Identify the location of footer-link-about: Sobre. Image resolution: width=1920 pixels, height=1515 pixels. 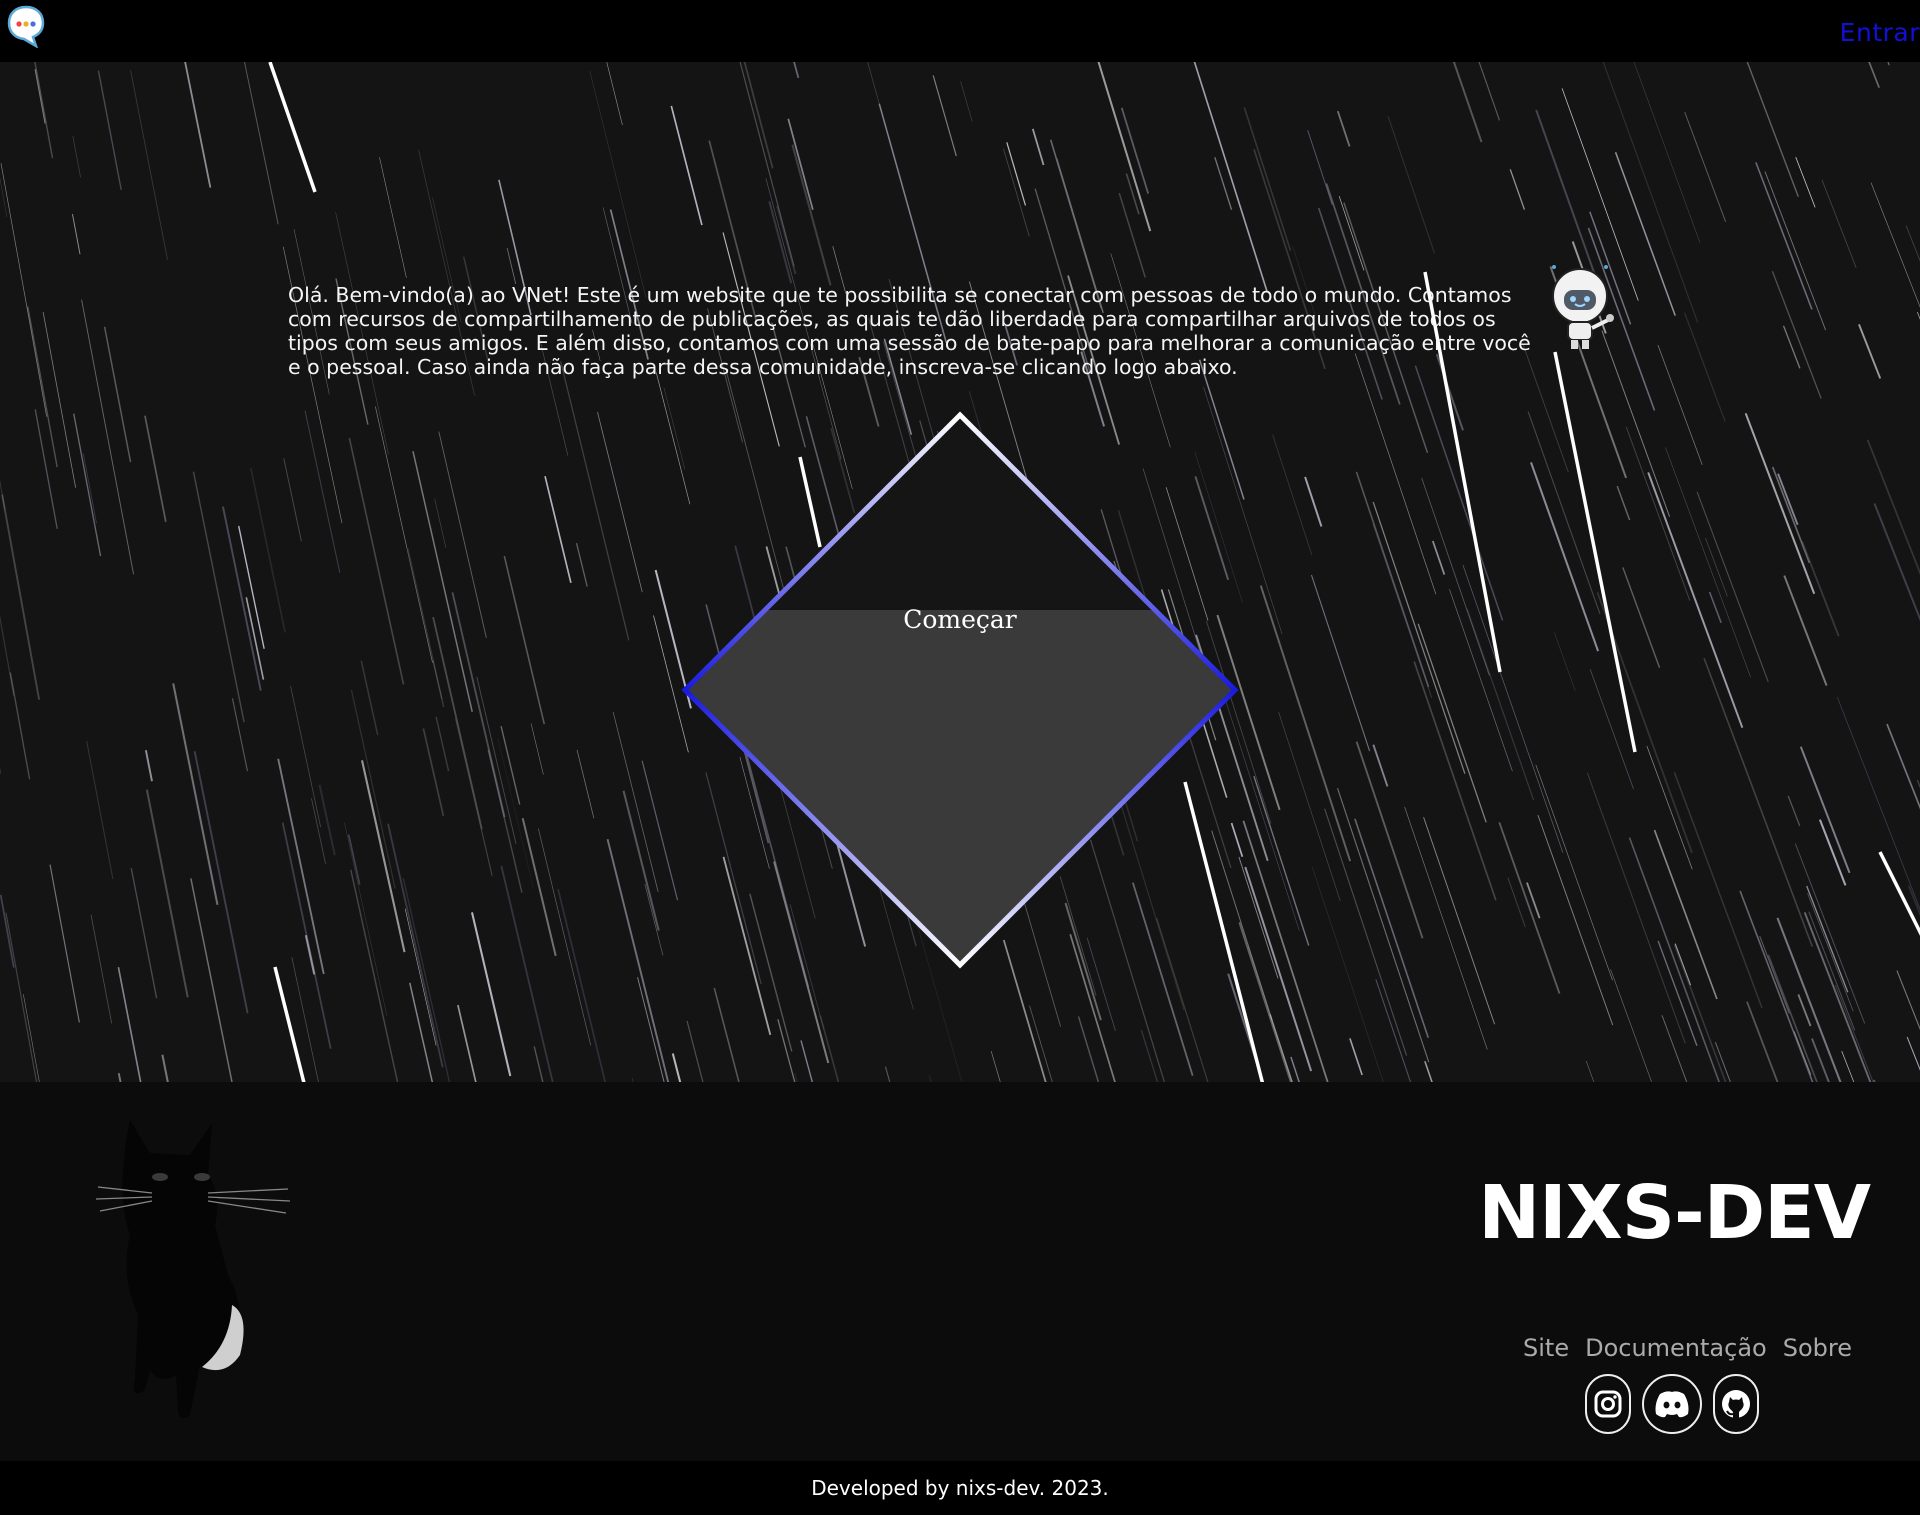
(1817, 1348).